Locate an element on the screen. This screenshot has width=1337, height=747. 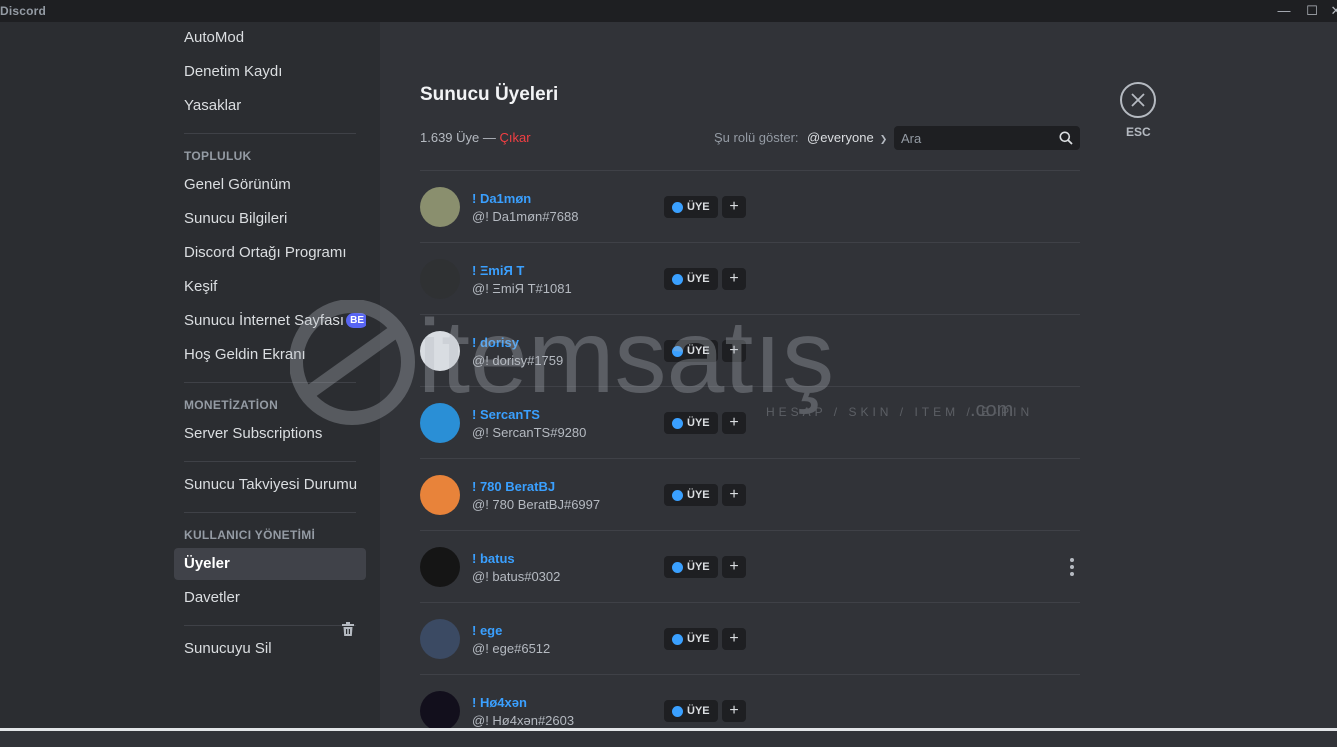
sidebar-item-members: Üyeler is located at coordinates (270, 564).